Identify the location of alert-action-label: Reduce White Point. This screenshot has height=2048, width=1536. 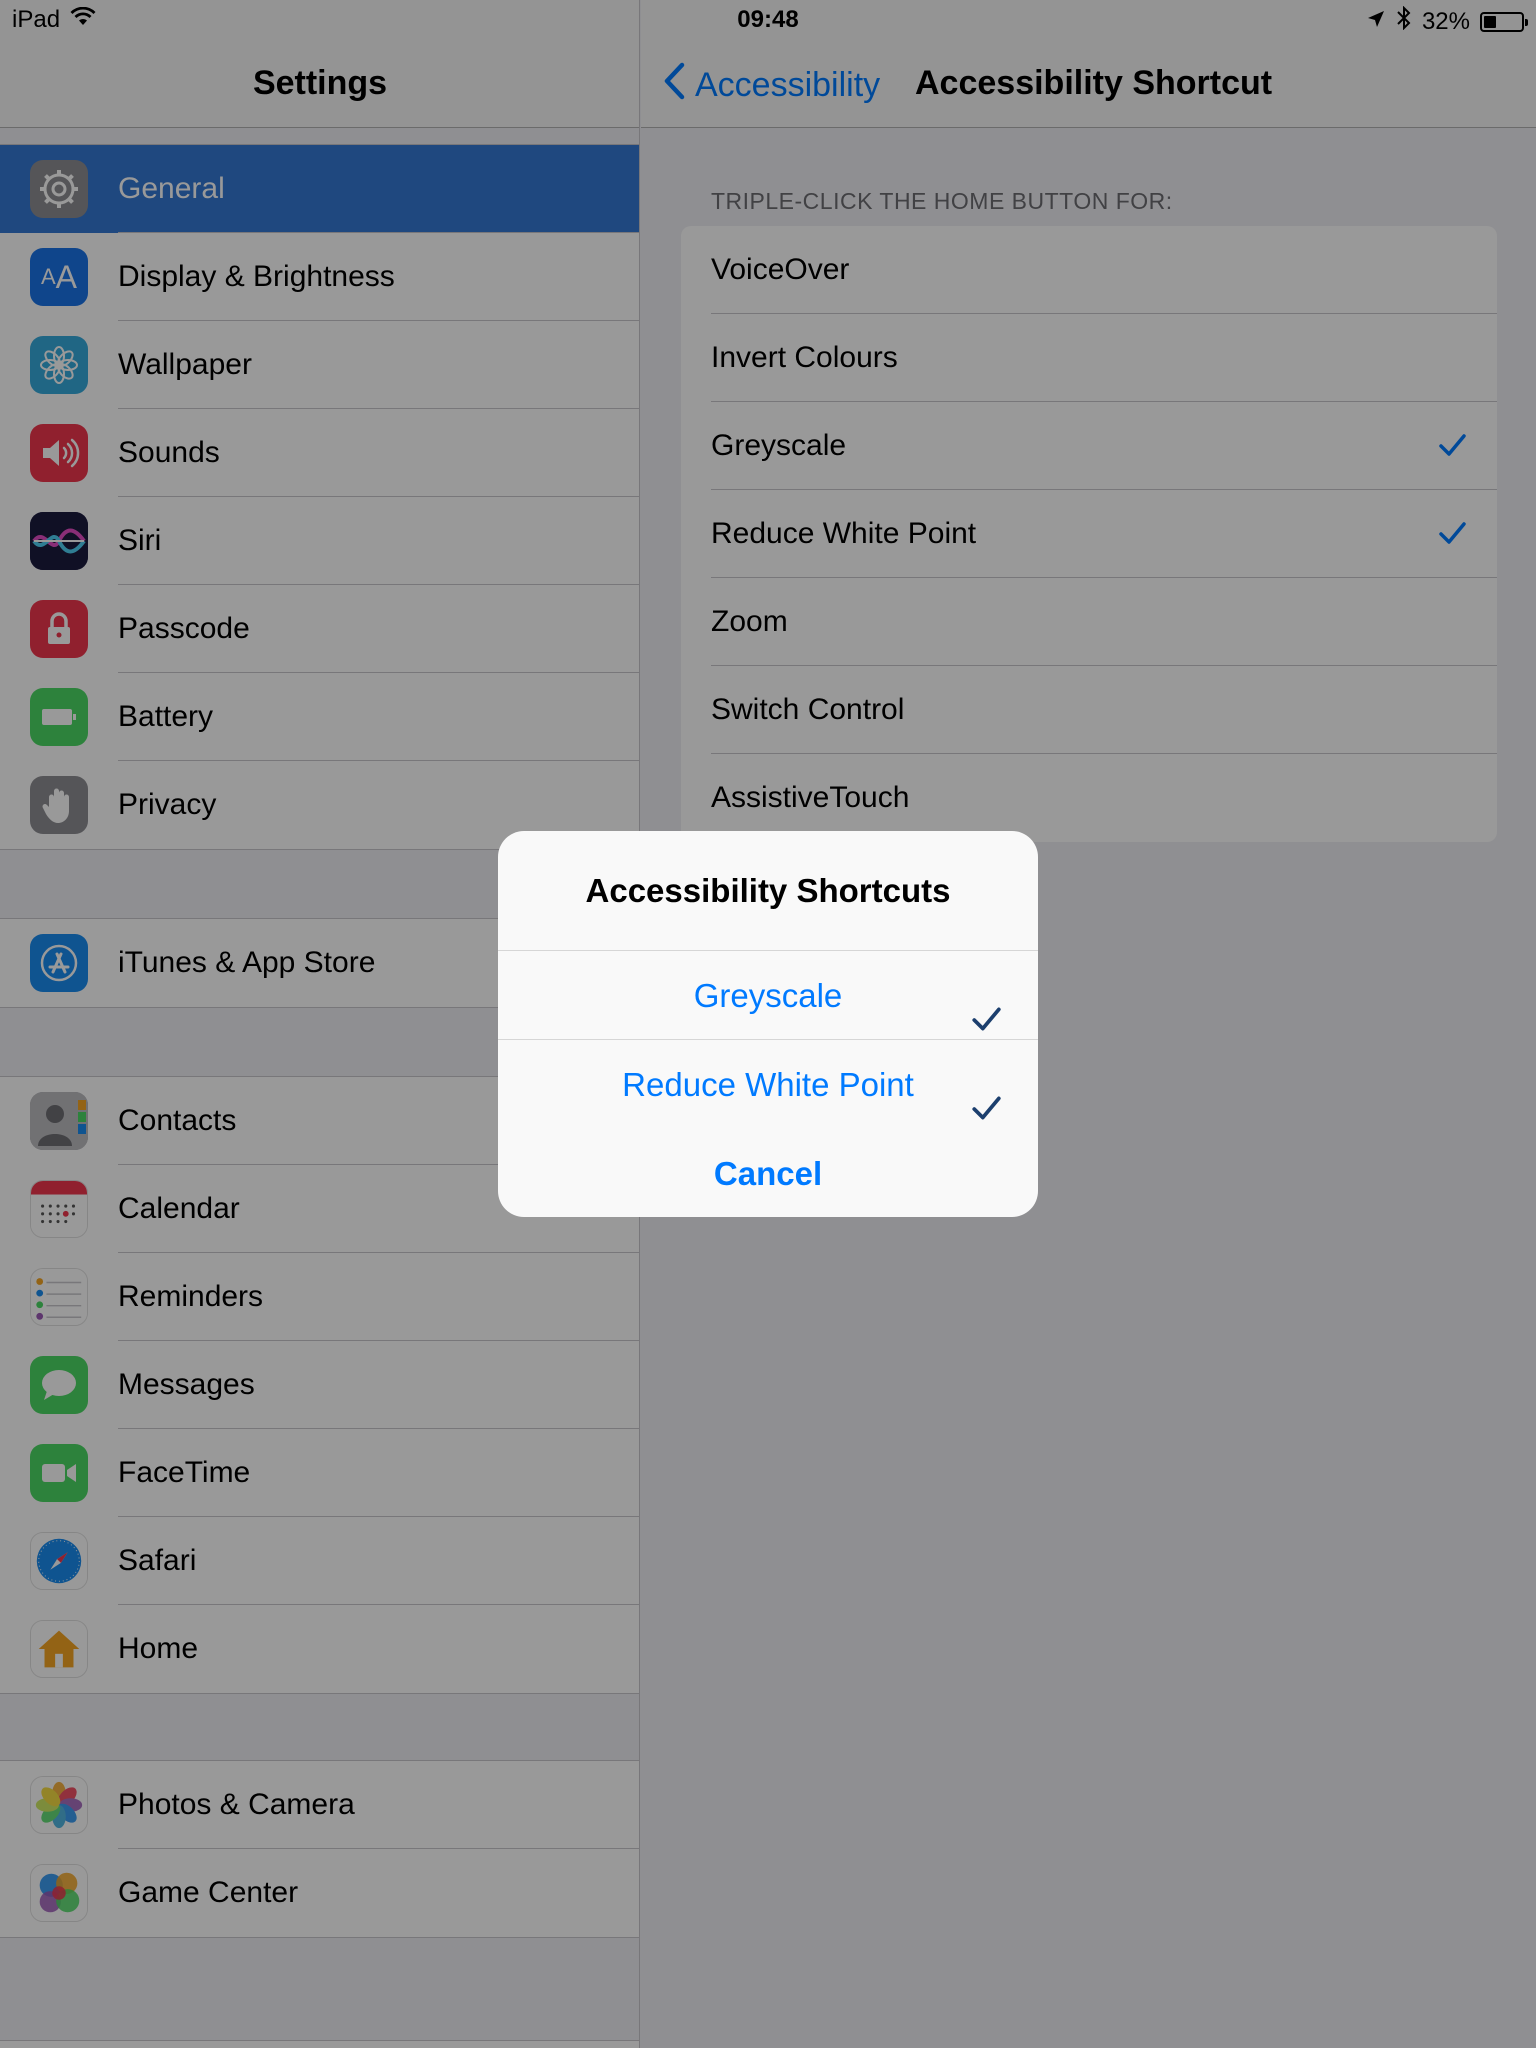
(768, 1084).